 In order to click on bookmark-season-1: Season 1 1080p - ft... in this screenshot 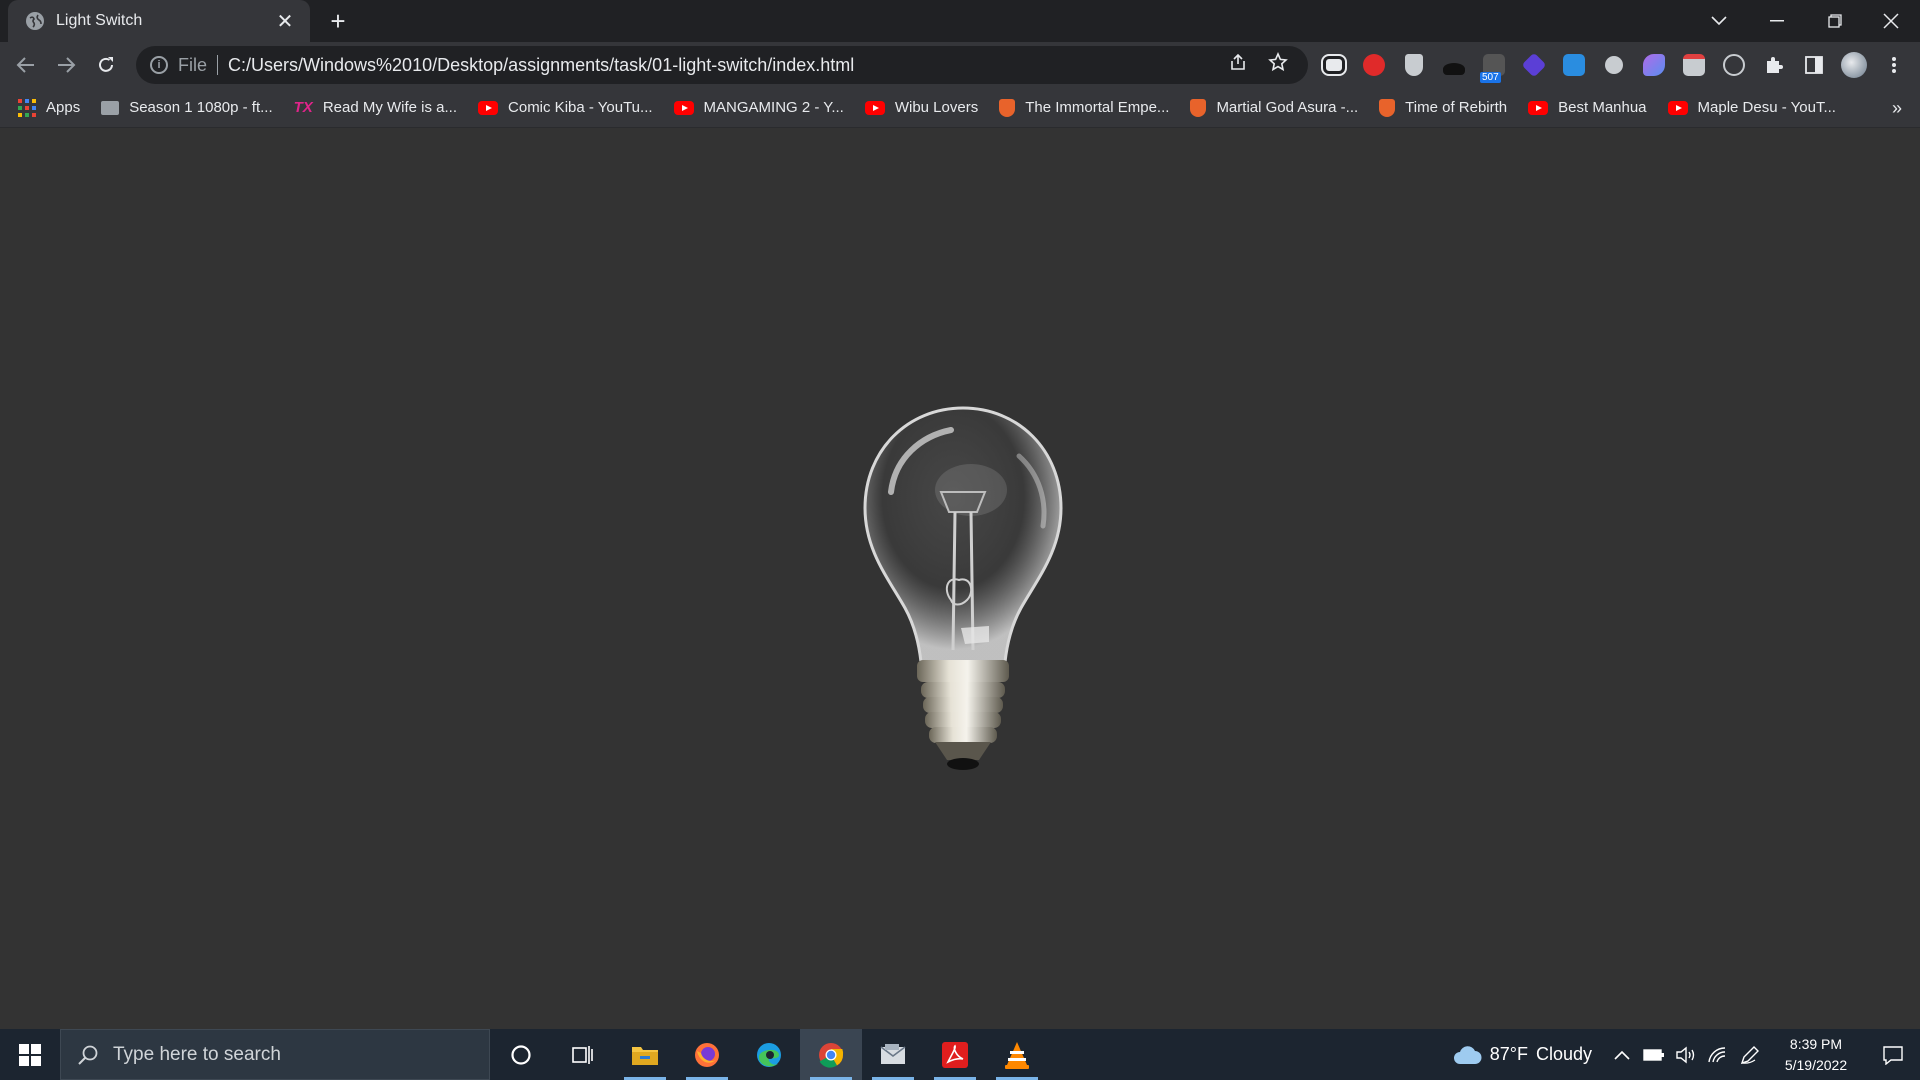, I will do `click(187, 107)`.